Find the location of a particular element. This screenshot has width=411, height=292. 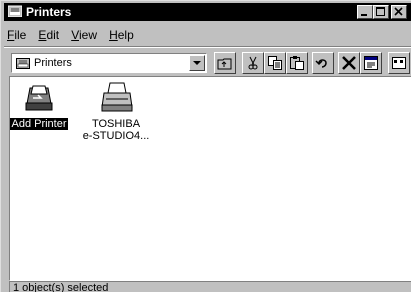

up-one-level-button is located at coordinates (225, 63).